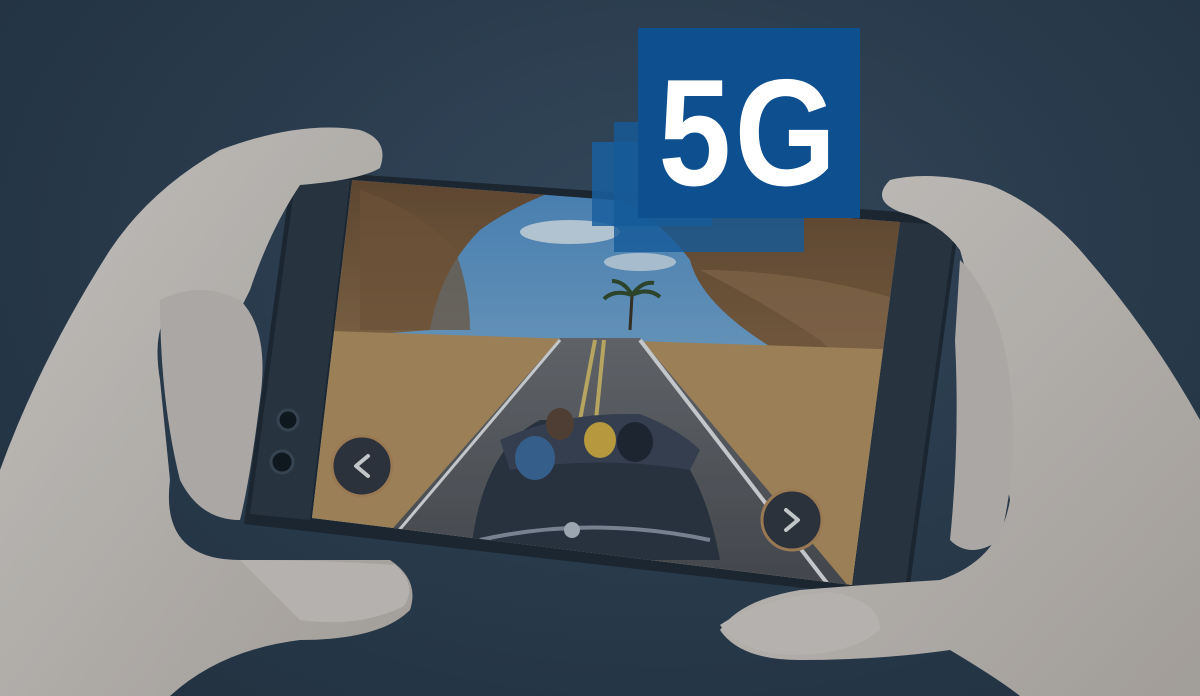 The width and height of the screenshot is (1200, 696). What do you see at coordinates (282, 462) in the screenshot?
I see `front-sensor` at bounding box center [282, 462].